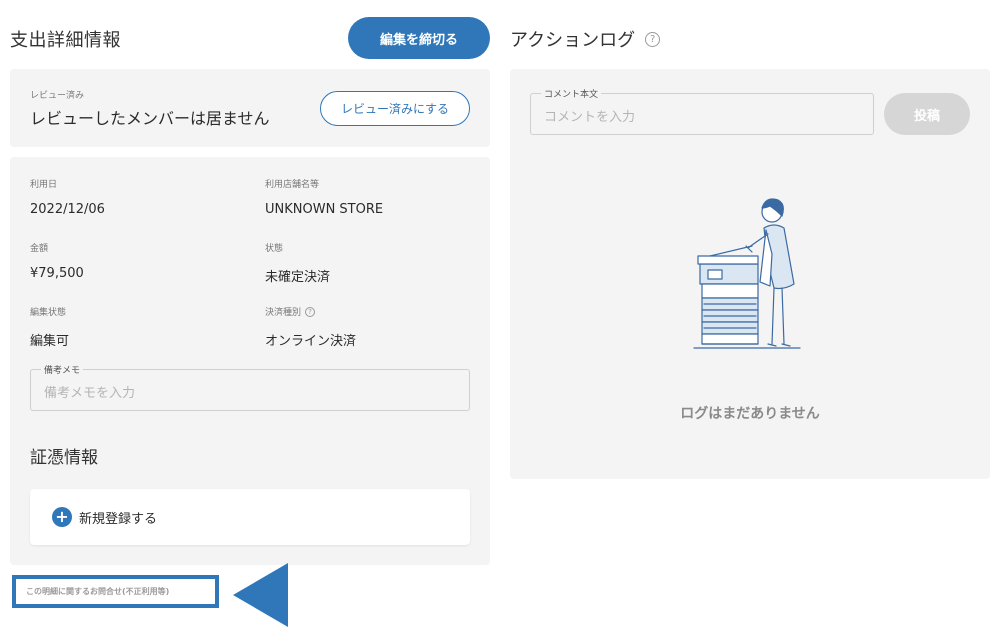 This screenshot has width=1002, height=632. What do you see at coordinates (311, 341) in the screenshot?
I see `payment-type-value: オンライン決済` at bounding box center [311, 341].